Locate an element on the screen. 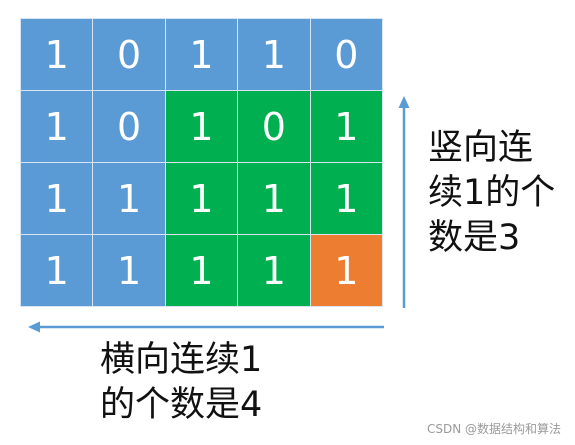 The height and width of the screenshot is (445, 575). vertical-arrow-head is located at coordinates (404, 102).